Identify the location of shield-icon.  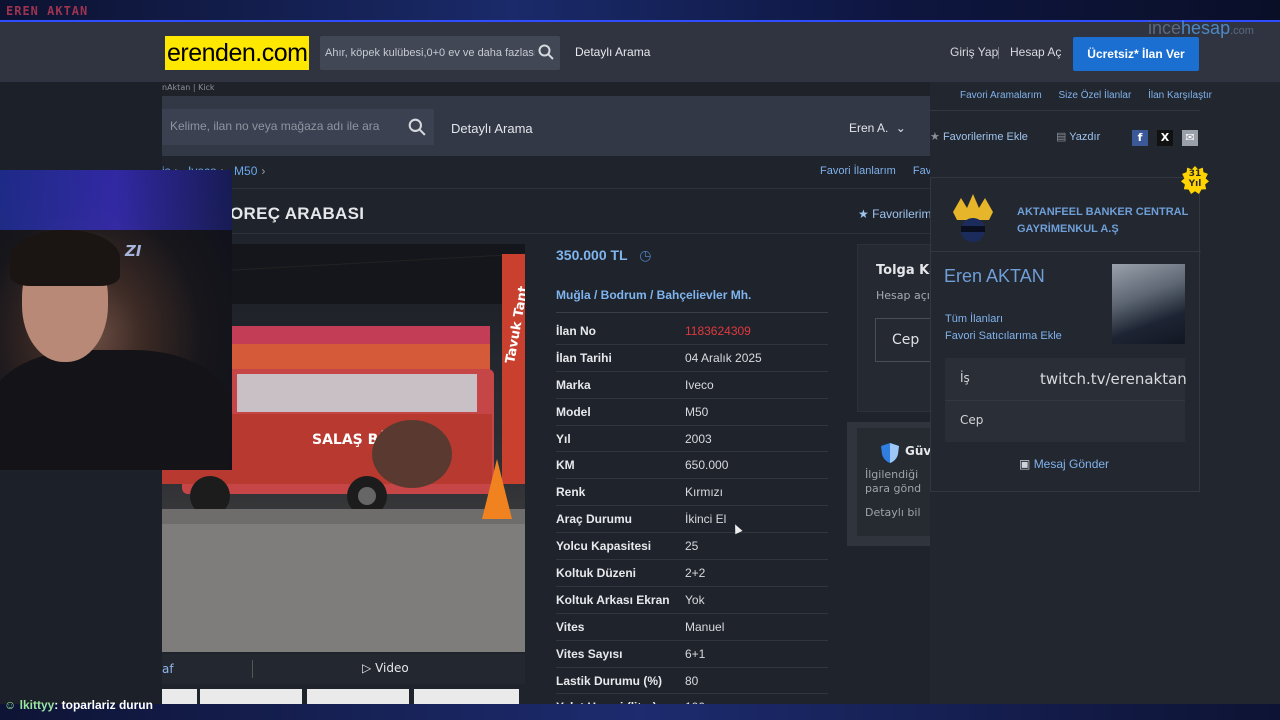
(890, 455).